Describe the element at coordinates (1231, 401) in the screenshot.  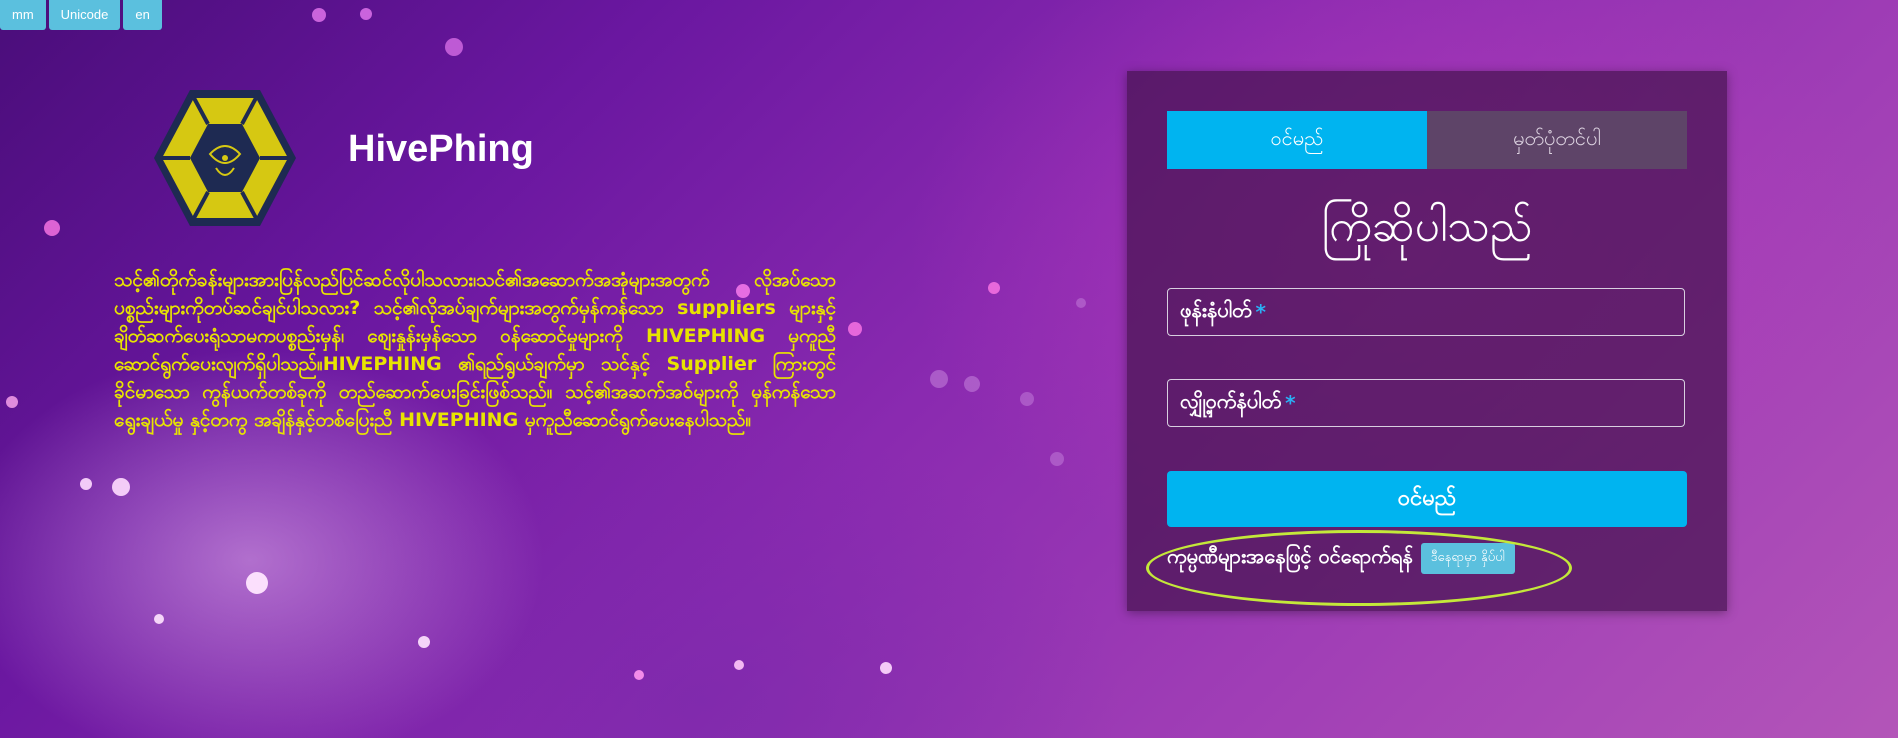
I see `password-label: လျှို့ဝှက်နံပါတ်` at that location.